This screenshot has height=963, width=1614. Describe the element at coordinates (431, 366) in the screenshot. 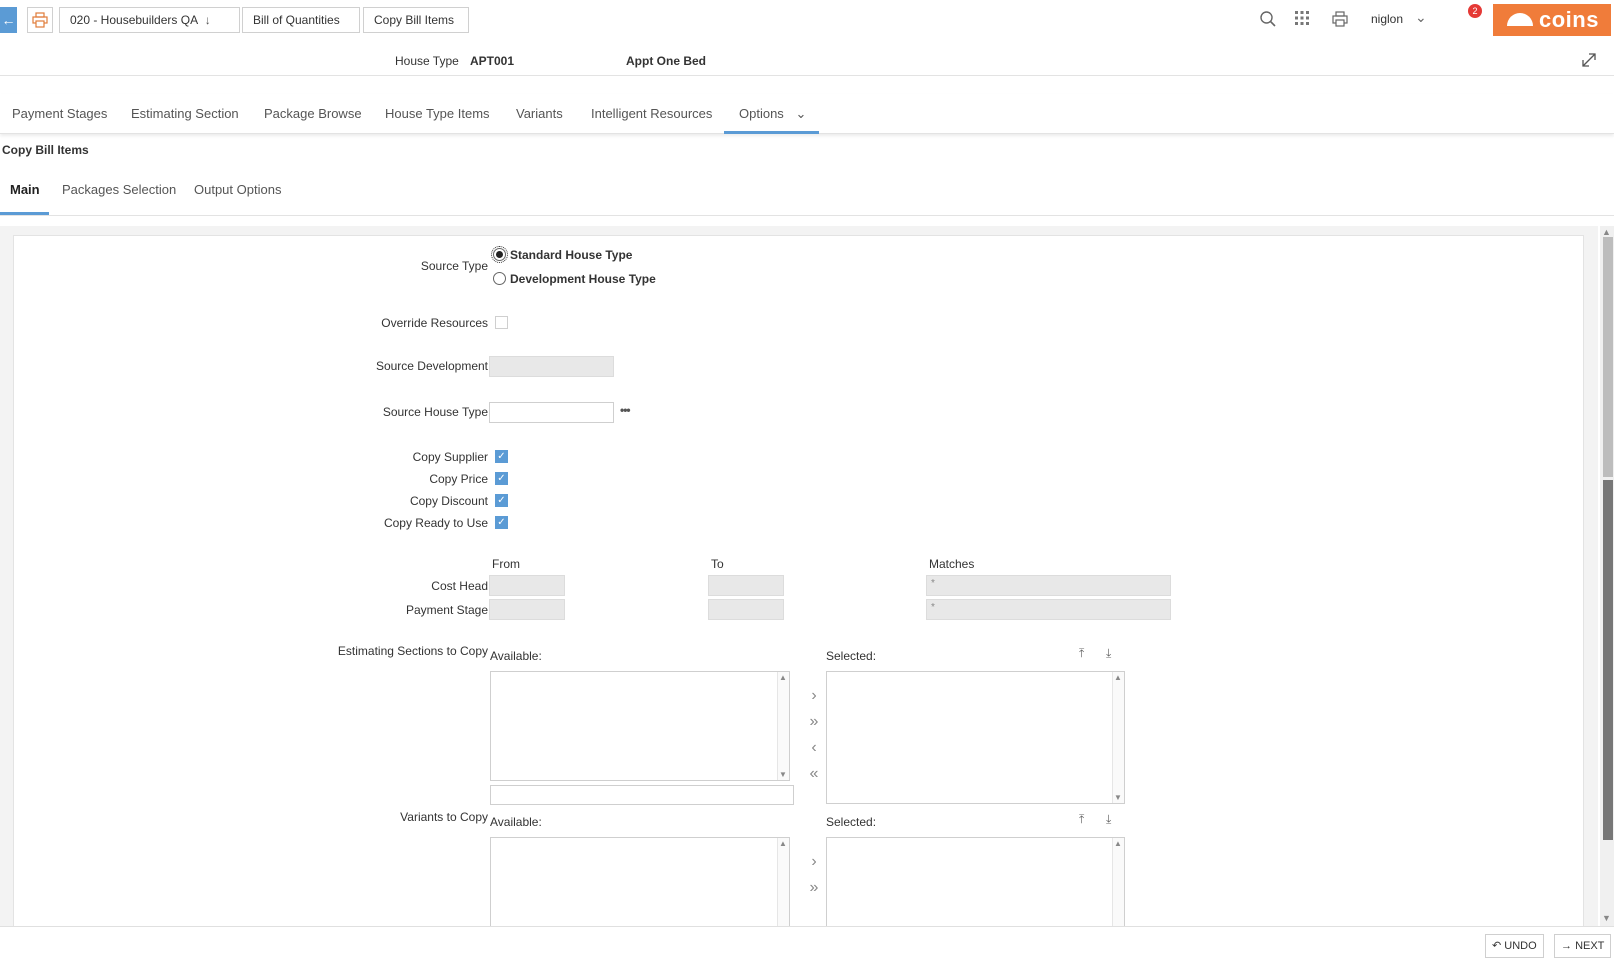

I see `source-development-label: Source Development` at that location.